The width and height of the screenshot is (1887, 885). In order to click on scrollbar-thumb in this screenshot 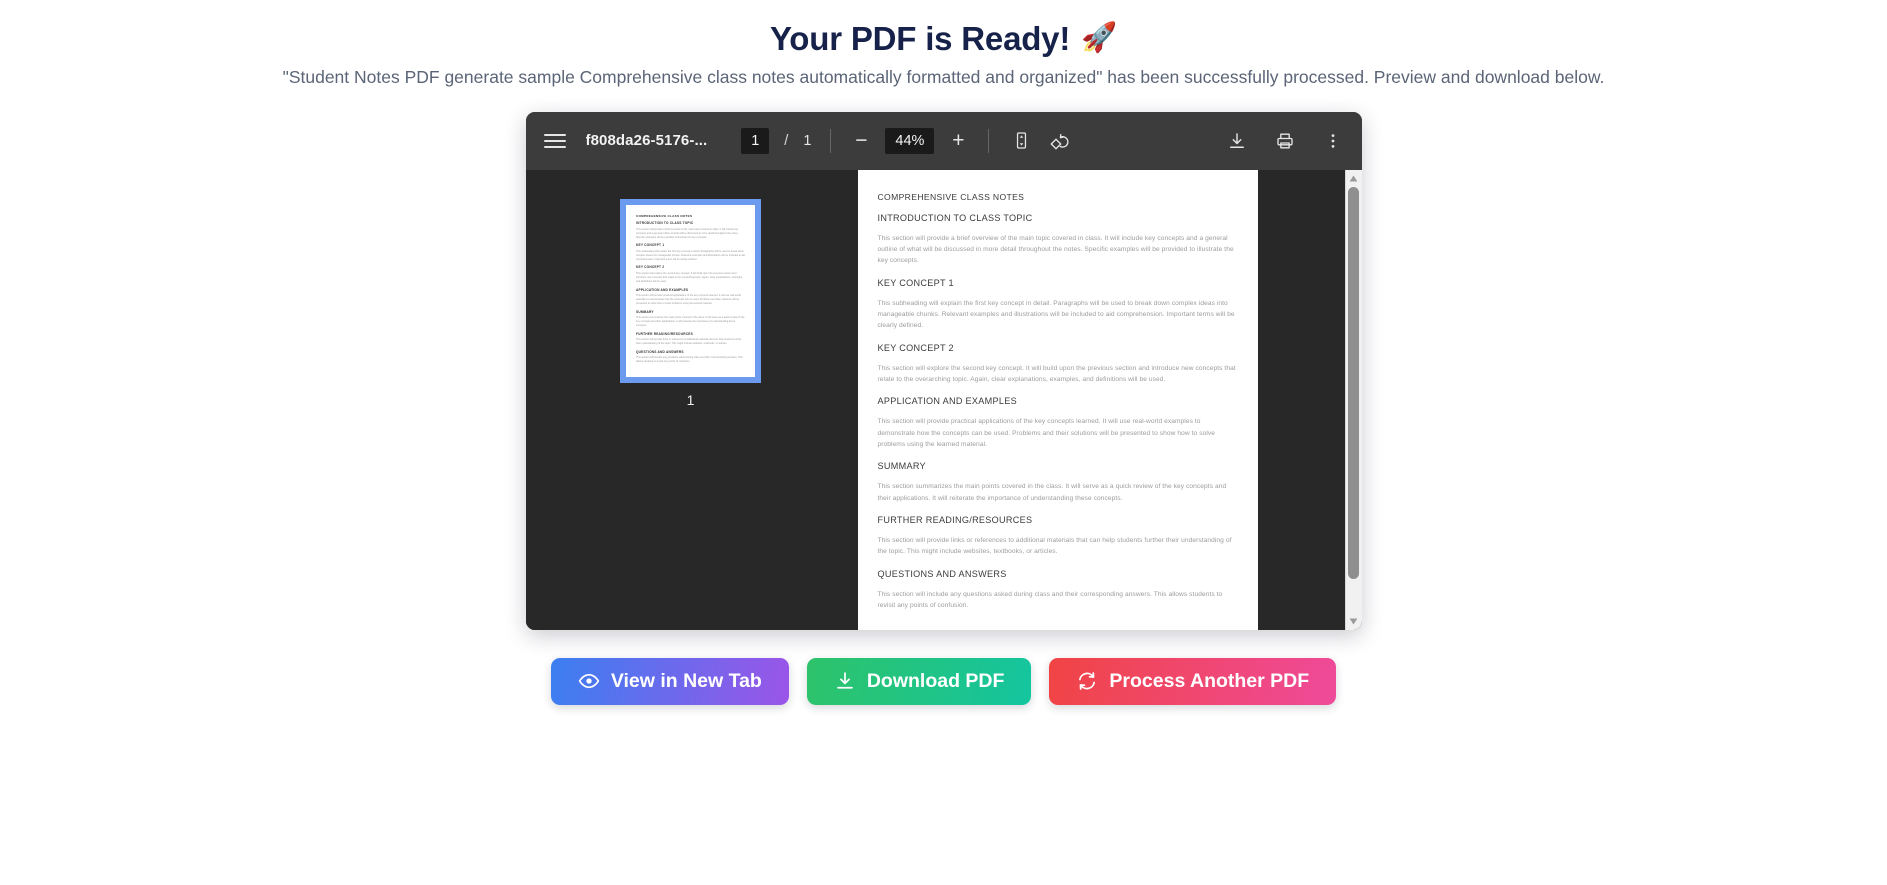, I will do `click(1353, 382)`.